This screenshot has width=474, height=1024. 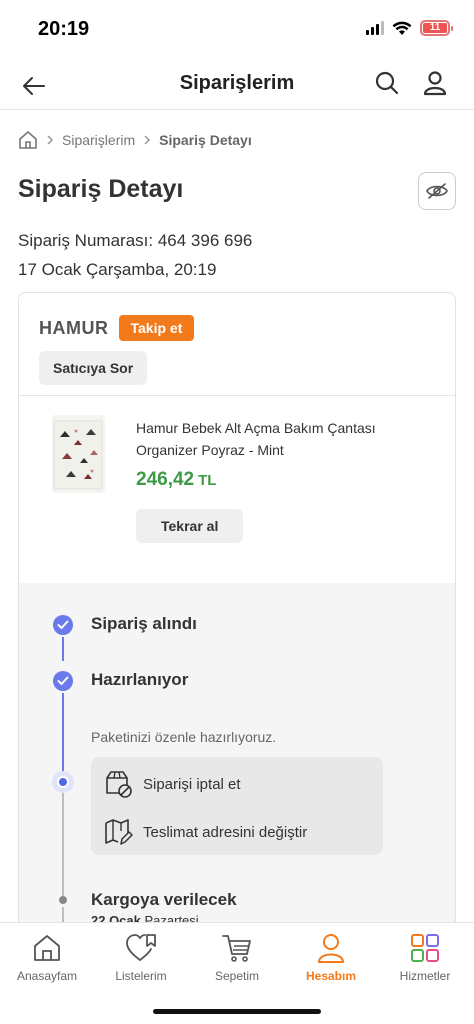 I want to click on pending-step-dot, so click(x=63, y=900).